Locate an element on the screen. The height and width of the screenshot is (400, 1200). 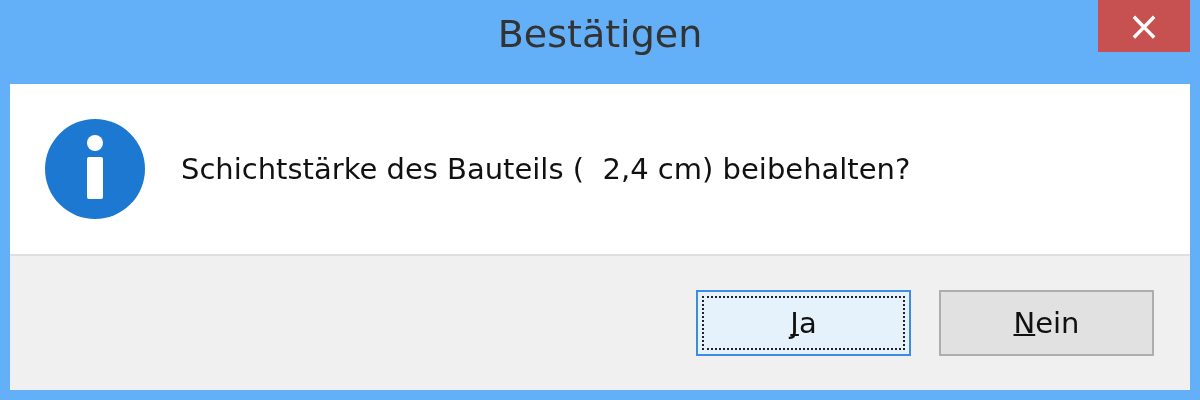
info-icon is located at coordinates (95, 169).